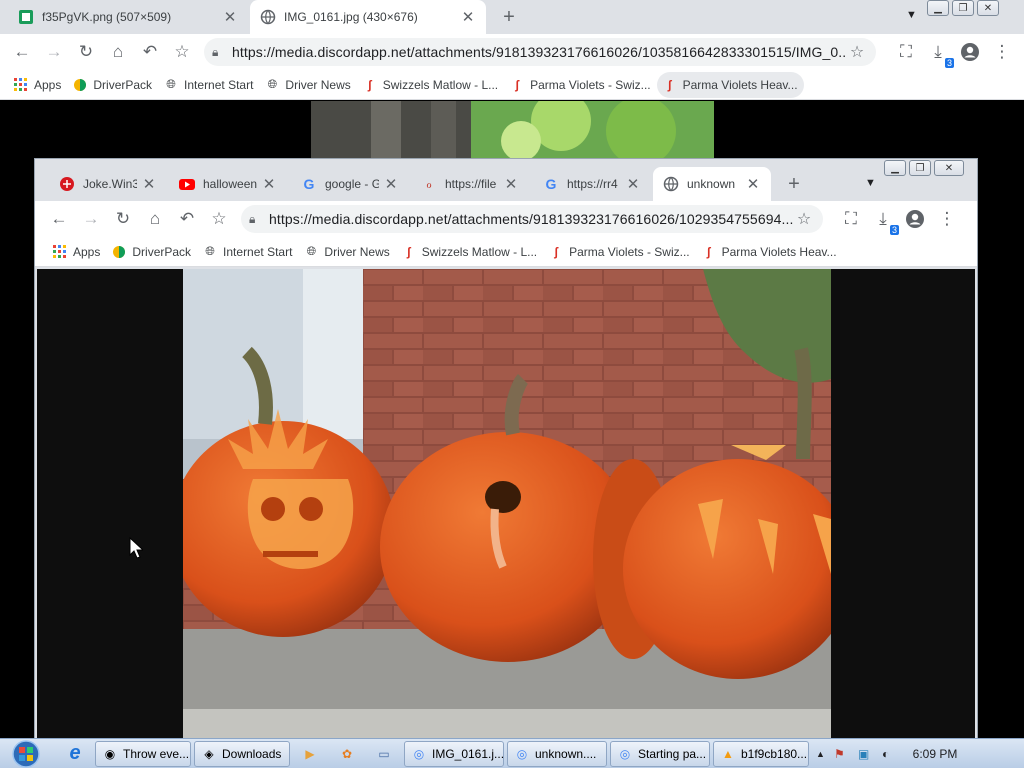 This screenshot has width=1024, height=768. I want to click on inner-tab-2: halloween ✕, so click(228, 184).